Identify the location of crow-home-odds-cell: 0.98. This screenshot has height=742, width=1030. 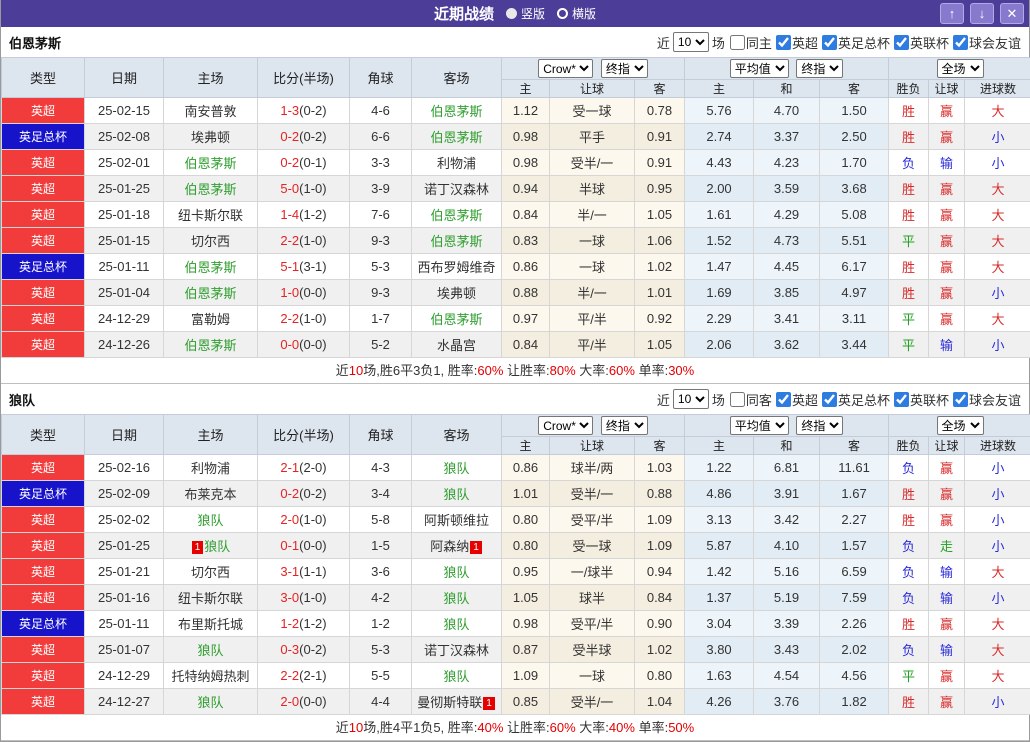
(526, 137).